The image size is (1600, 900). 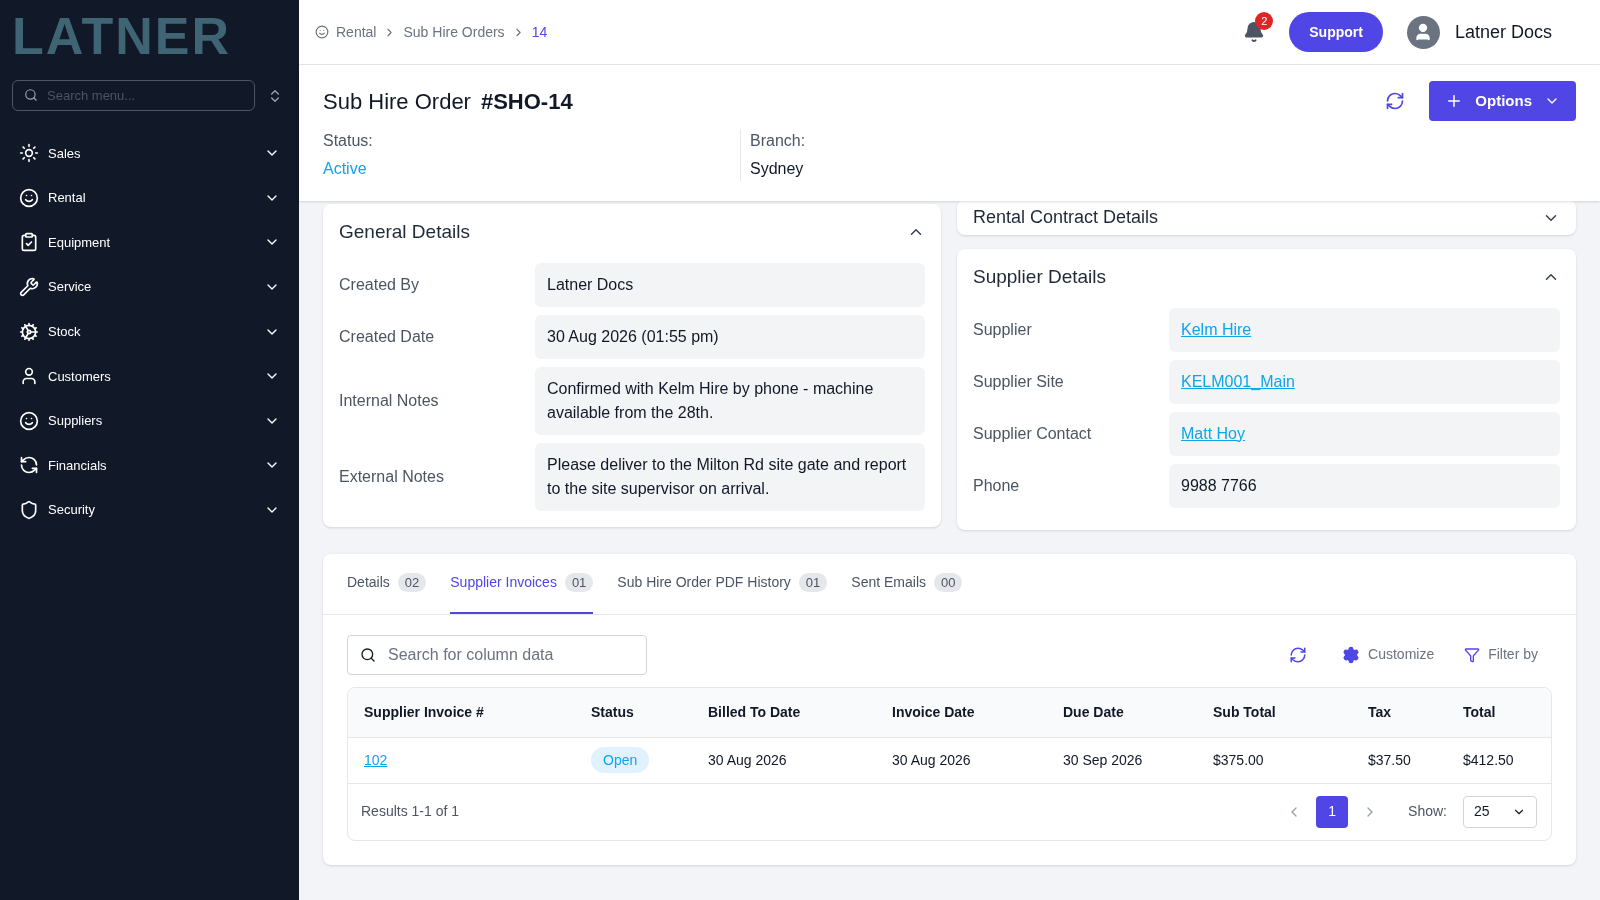 What do you see at coordinates (539, 32) in the screenshot?
I see `breadcrumb-link: 14` at bounding box center [539, 32].